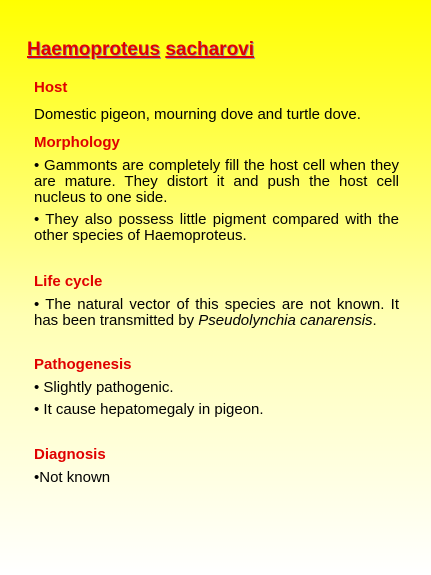  What do you see at coordinates (68, 281) in the screenshot?
I see `life-cycle-heading: Life cycle` at bounding box center [68, 281].